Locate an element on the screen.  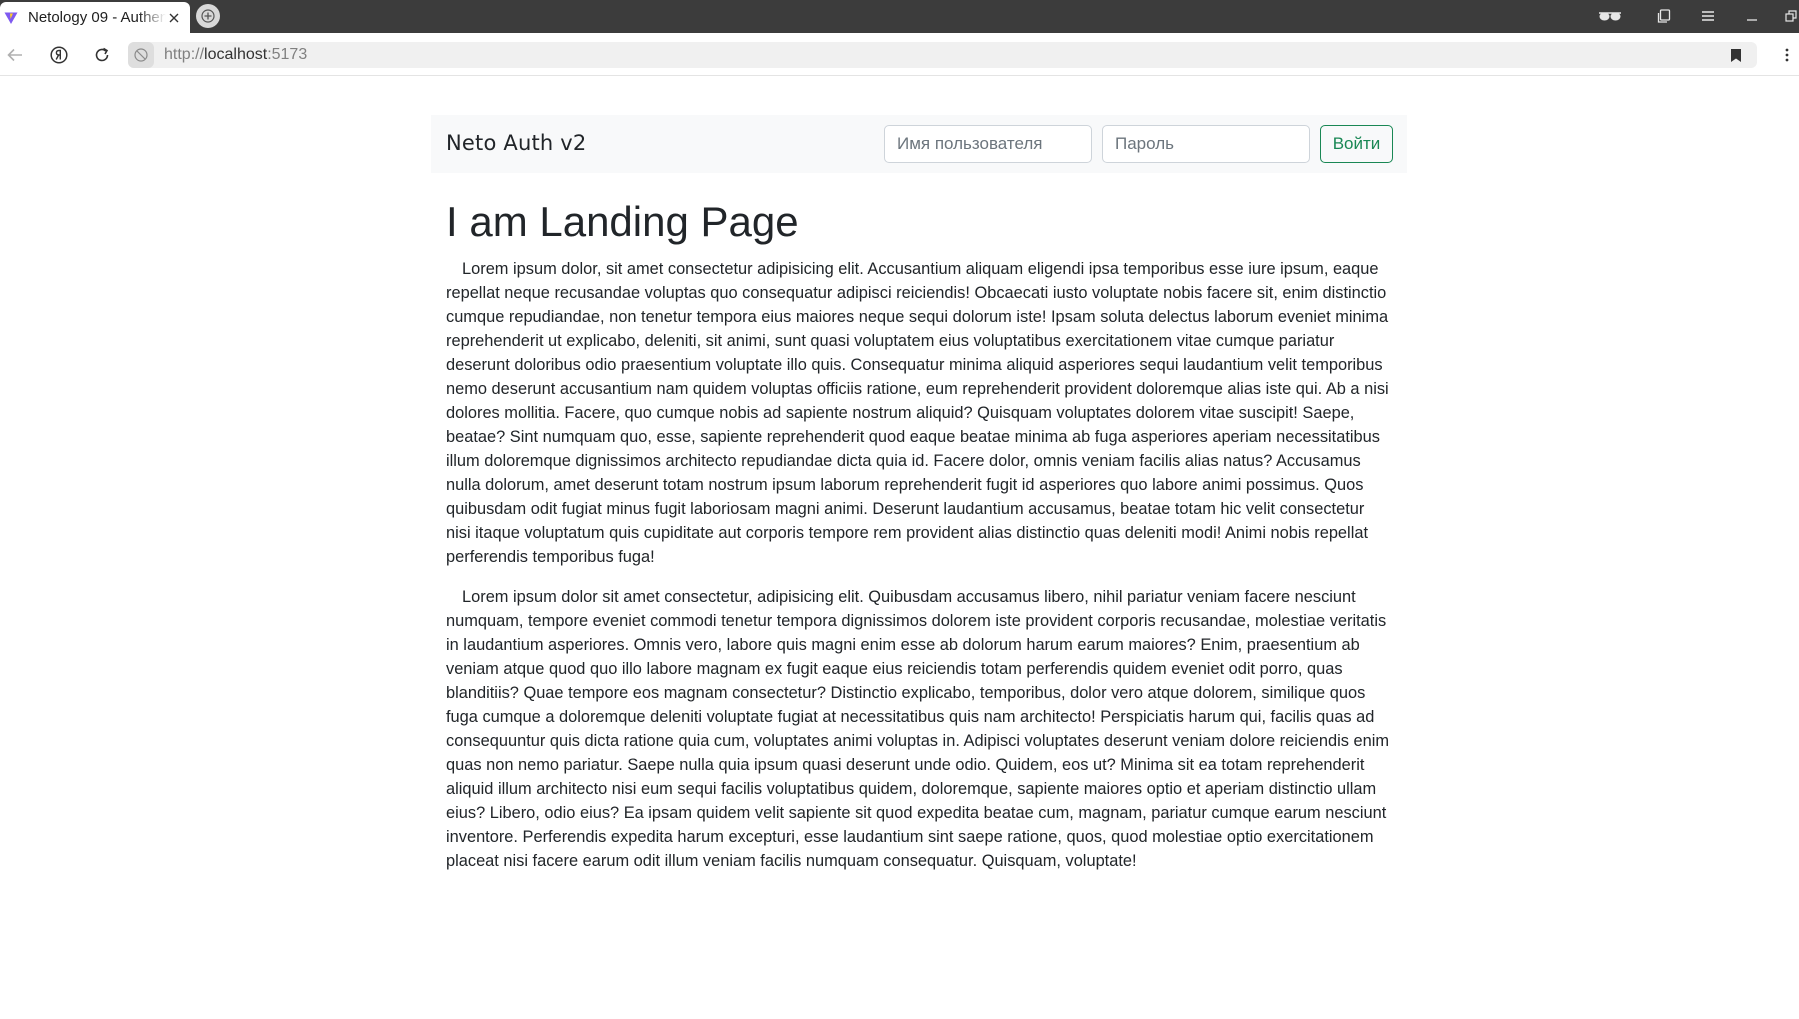
back-button is located at coordinates (15, 55).